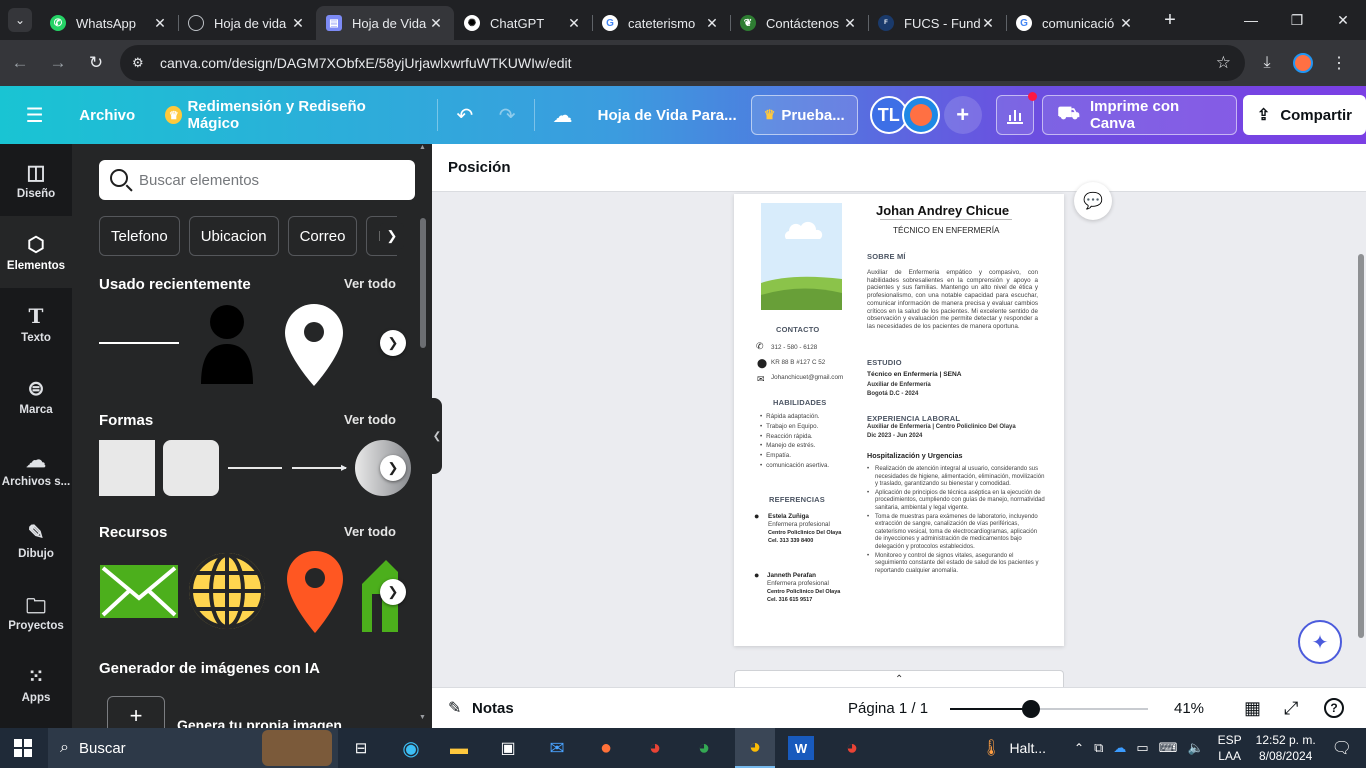 Image resolution: width=1366 pixels, height=768 pixels. Describe the element at coordinates (655, 748) in the screenshot. I see `chrome-icon: ◕` at that location.